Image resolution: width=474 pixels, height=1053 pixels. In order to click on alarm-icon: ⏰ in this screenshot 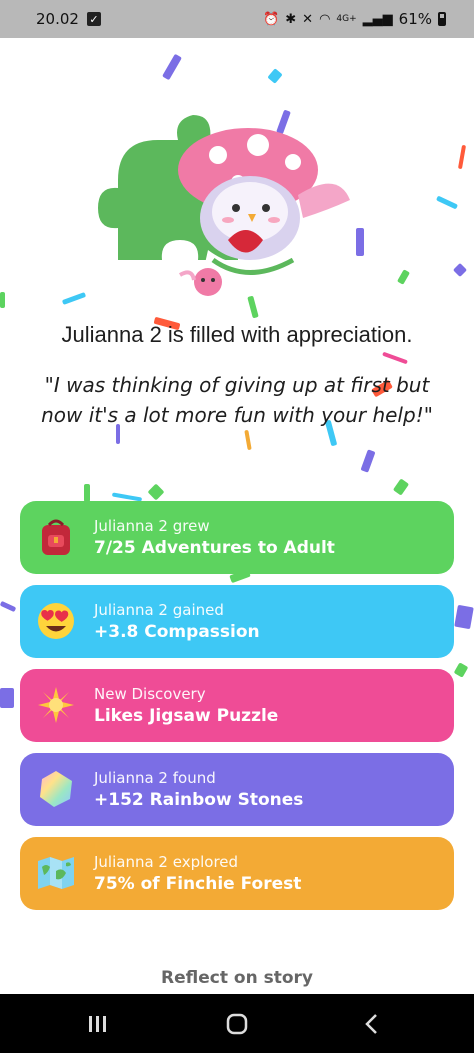, I will do `click(271, 19)`.